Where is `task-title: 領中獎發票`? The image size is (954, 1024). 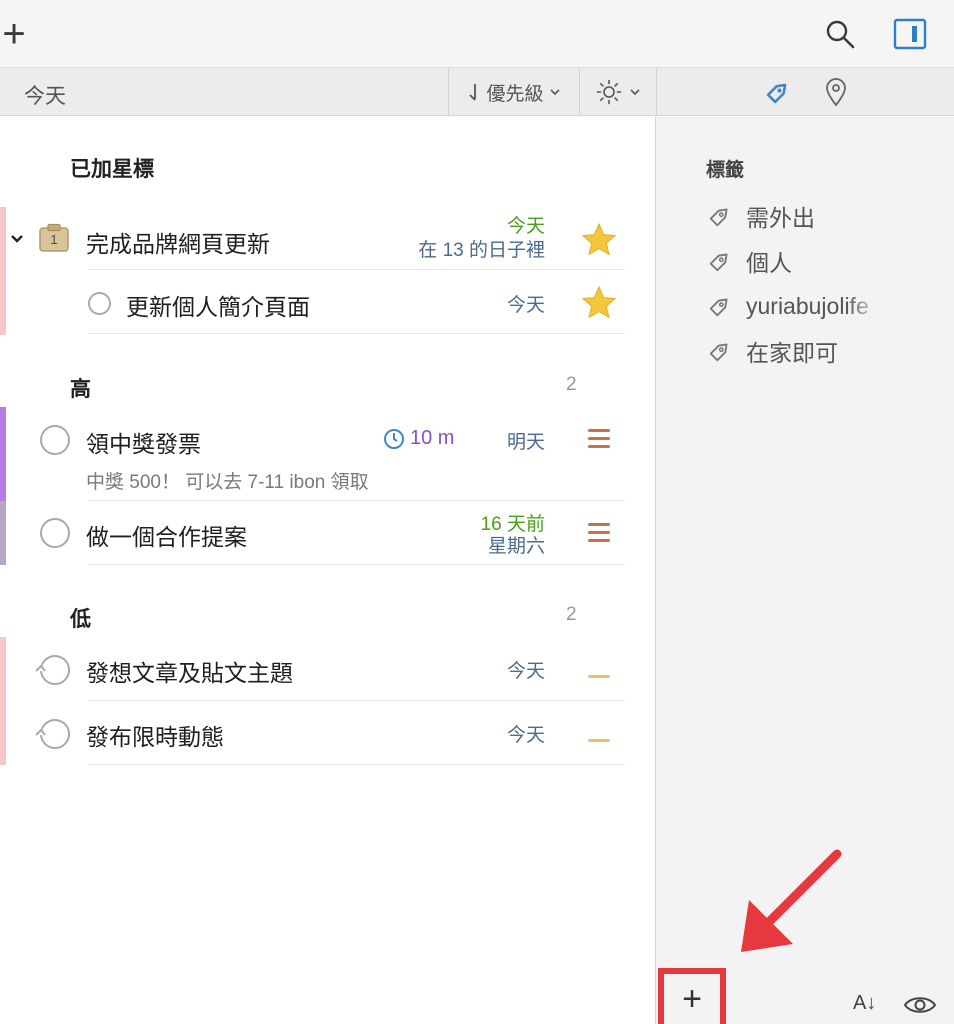 task-title: 領中獎發票 is located at coordinates (143, 444).